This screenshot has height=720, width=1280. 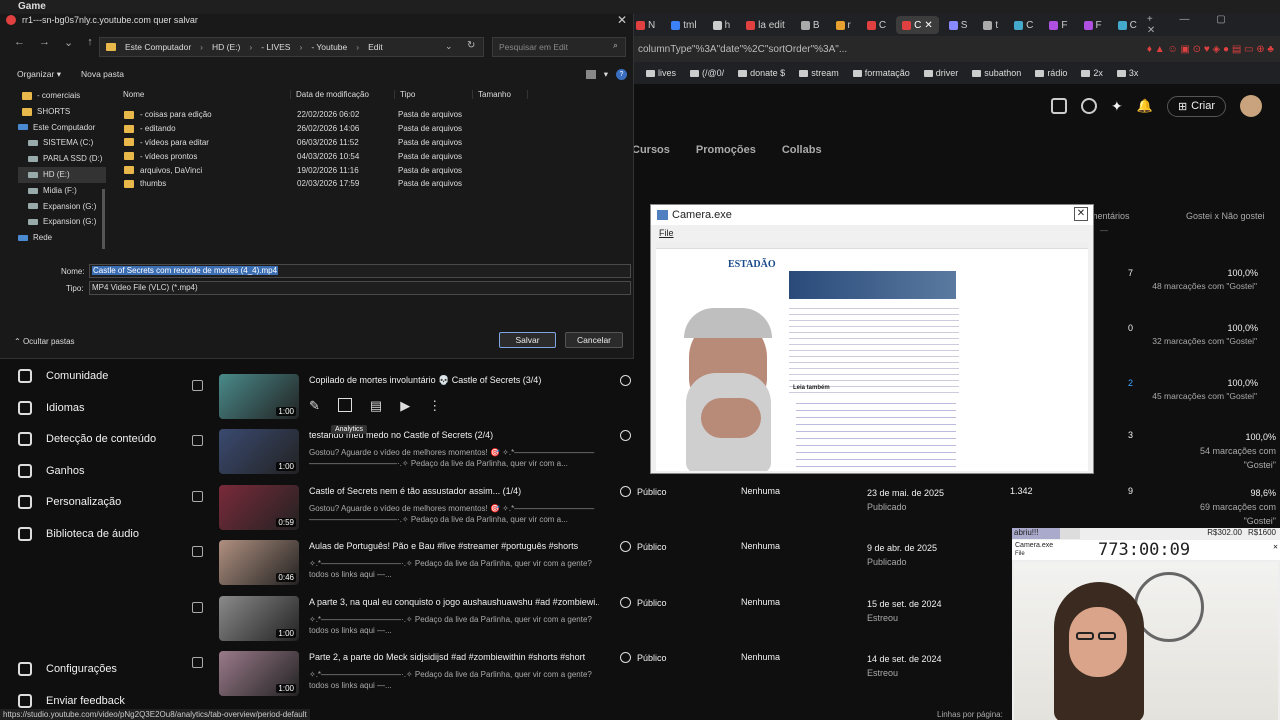 What do you see at coordinates (376, 406) in the screenshot?
I see `comments-icon: ▤` at bounding box center [376, 406].